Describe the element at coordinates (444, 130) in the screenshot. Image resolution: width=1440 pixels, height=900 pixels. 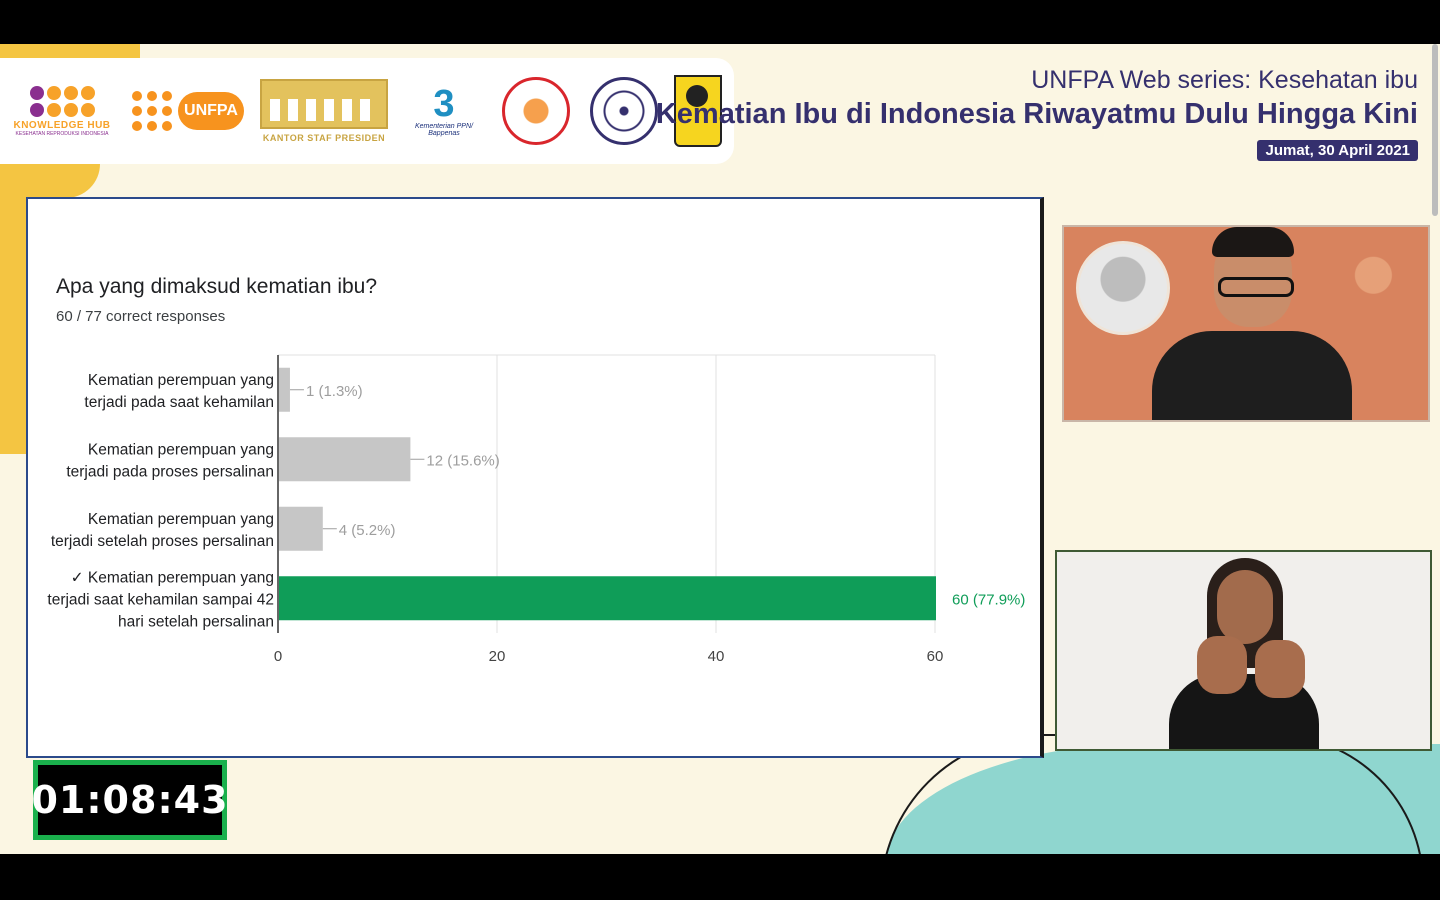
I see `bappenas-name: Kementerian PPN/ Bappenas` at that location.